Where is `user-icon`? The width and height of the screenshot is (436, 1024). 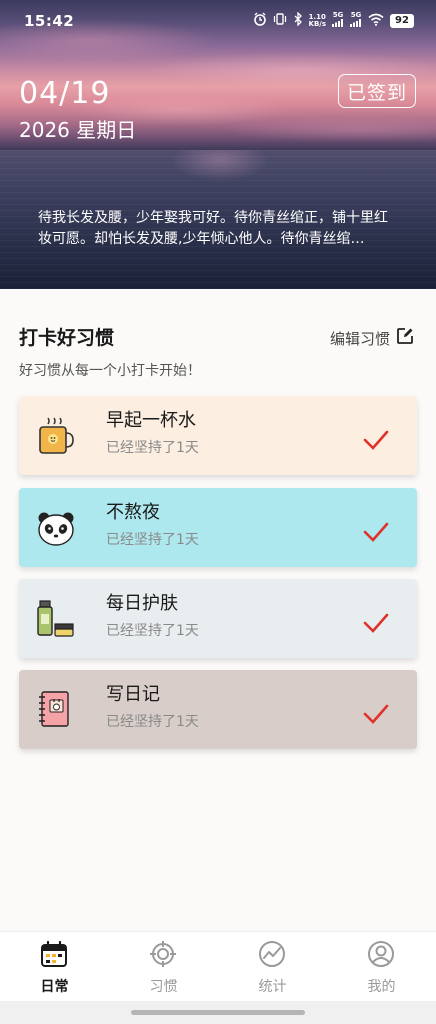 user-icon is located at coordinates (381, 954).